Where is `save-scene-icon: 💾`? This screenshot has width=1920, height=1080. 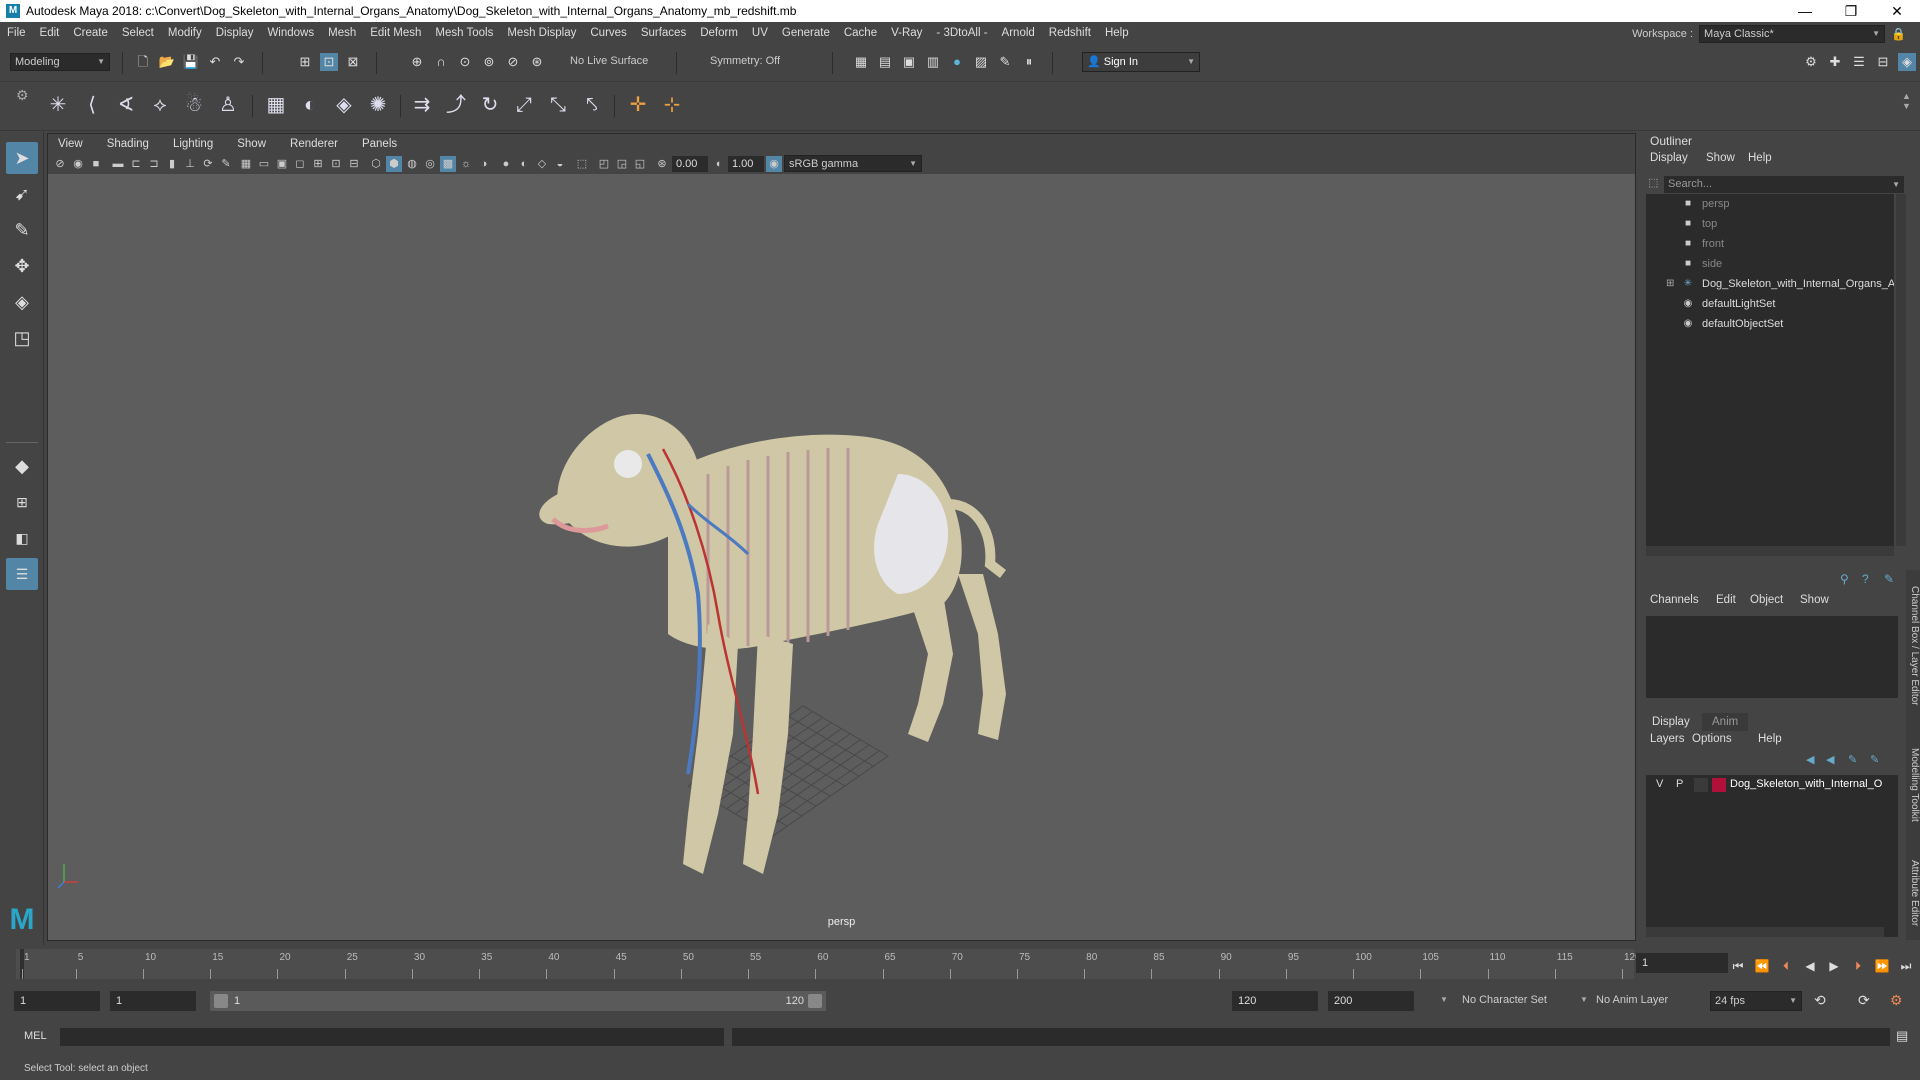 save-scene-icon: 💾 is located at coordinates (191, 62).